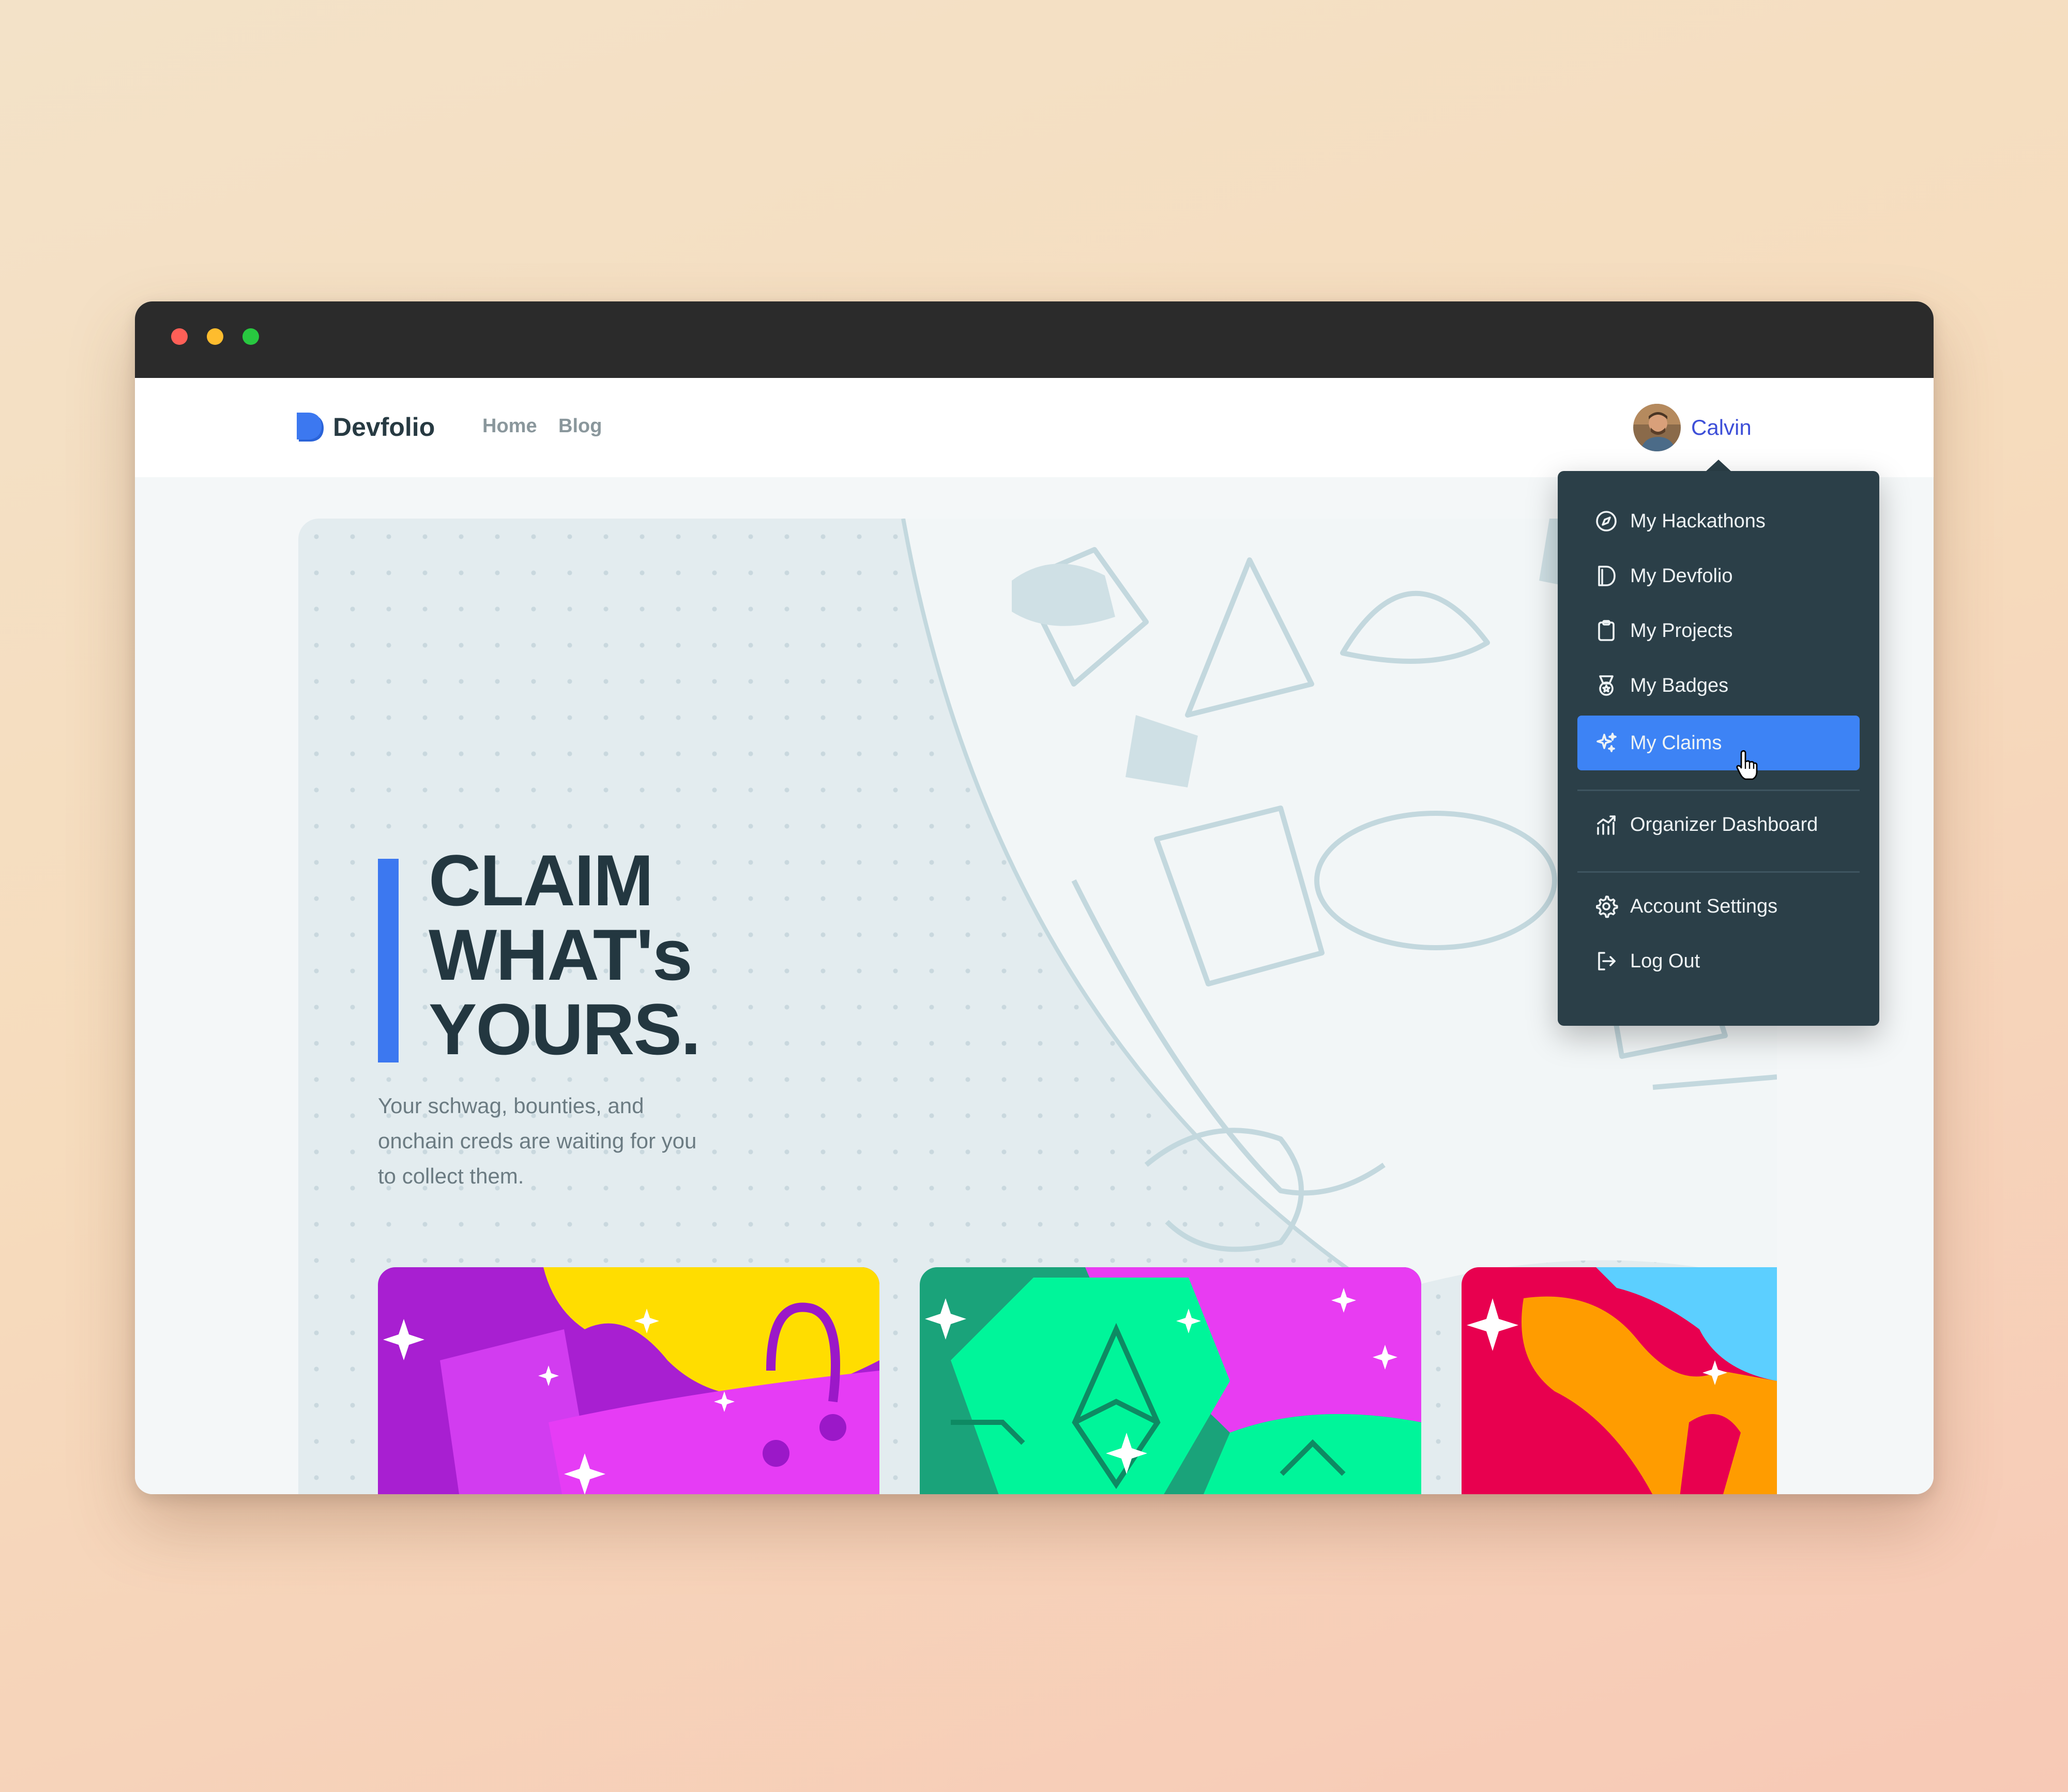  Describe the element at coordinates (1034, 427) in the screenshot. I see `top-navbar: Devfolio Home Blog Calvin` at that location.